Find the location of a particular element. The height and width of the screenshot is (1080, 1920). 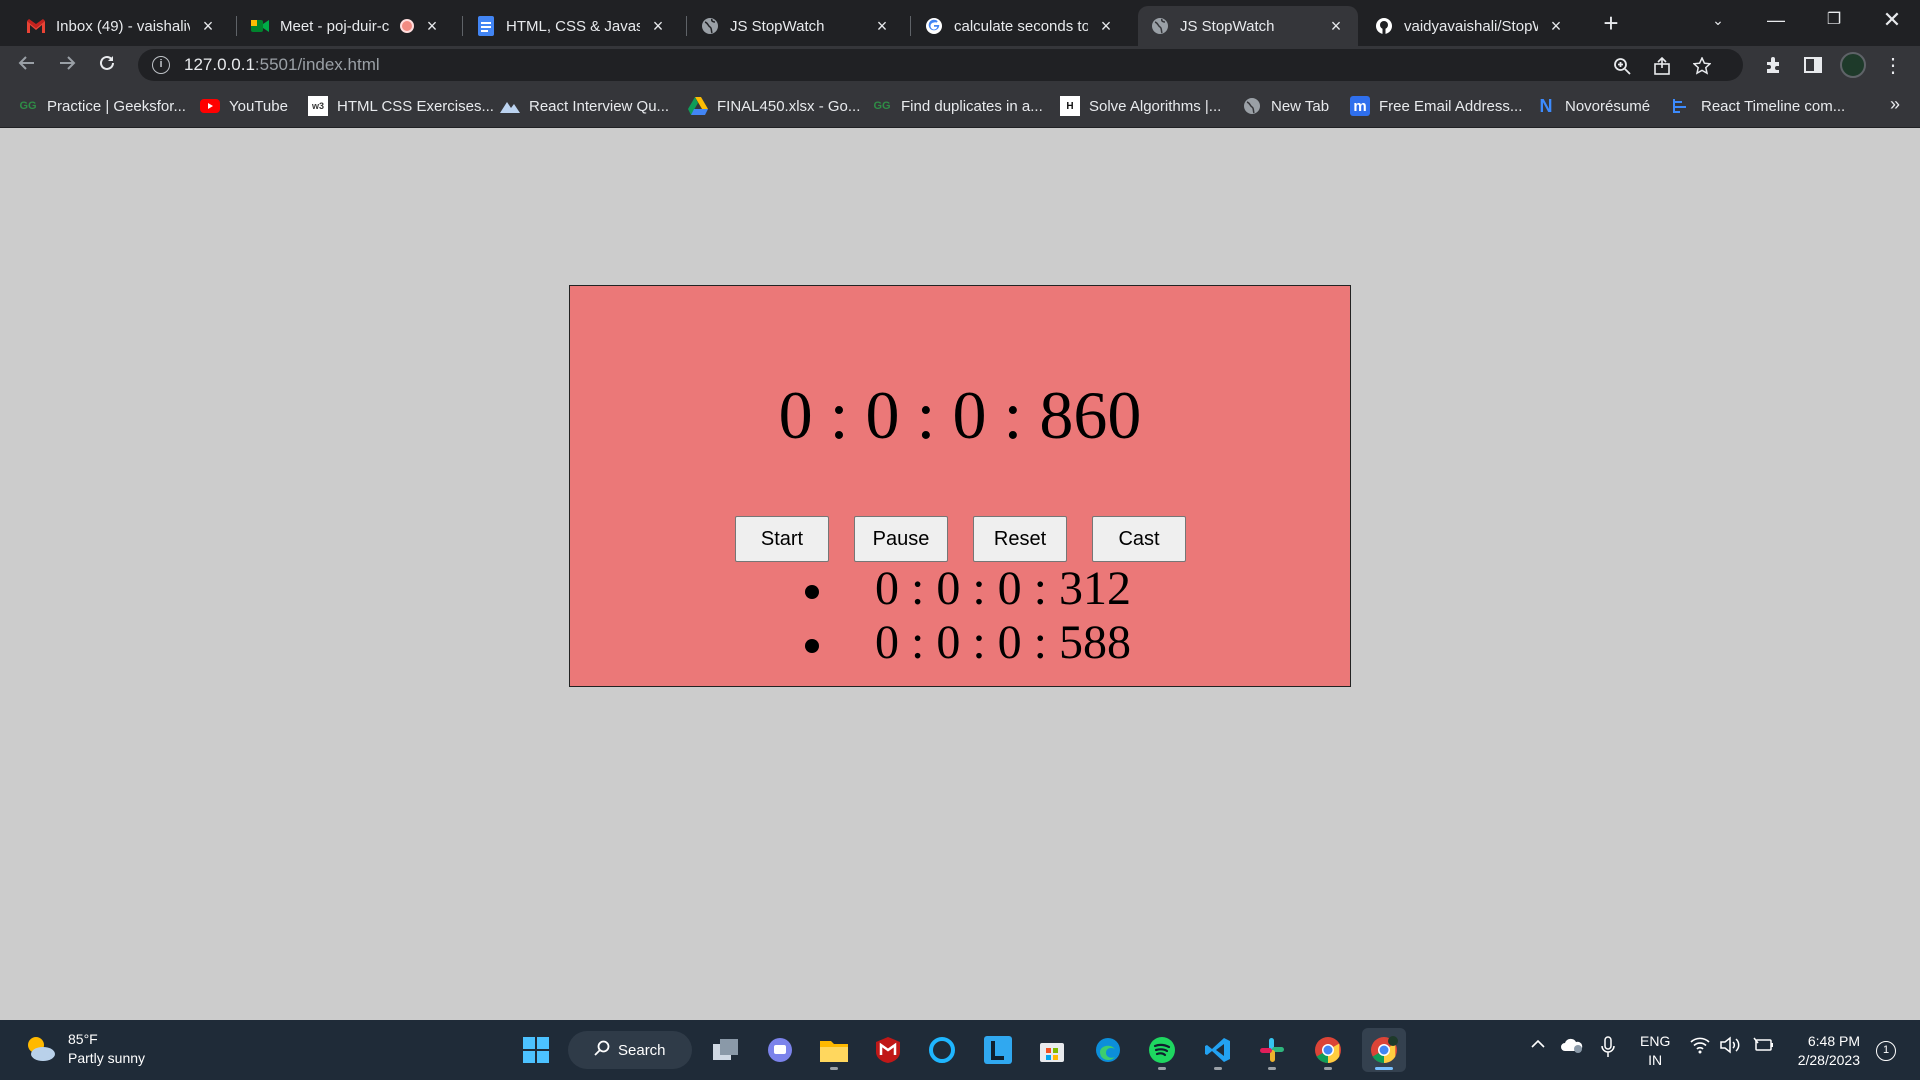

task-view-icon is located at coordinates (726, 1050).